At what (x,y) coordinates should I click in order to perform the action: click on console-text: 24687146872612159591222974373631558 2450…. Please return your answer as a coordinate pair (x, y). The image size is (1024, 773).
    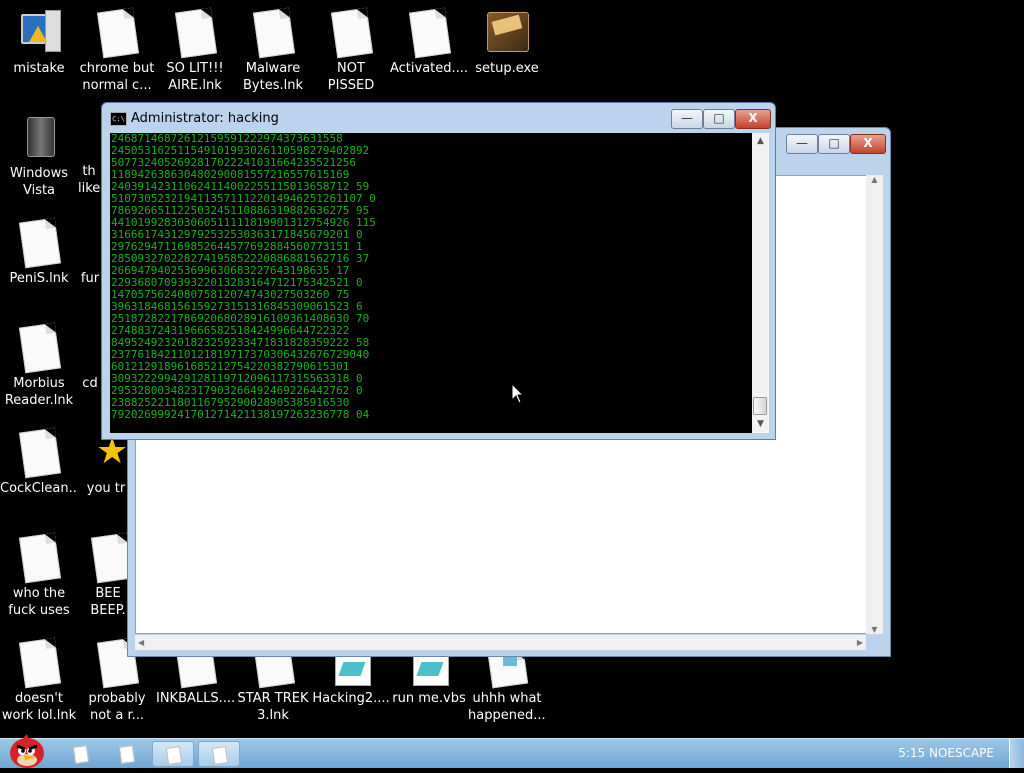
    Looking at the image, I should click on (243, 277).